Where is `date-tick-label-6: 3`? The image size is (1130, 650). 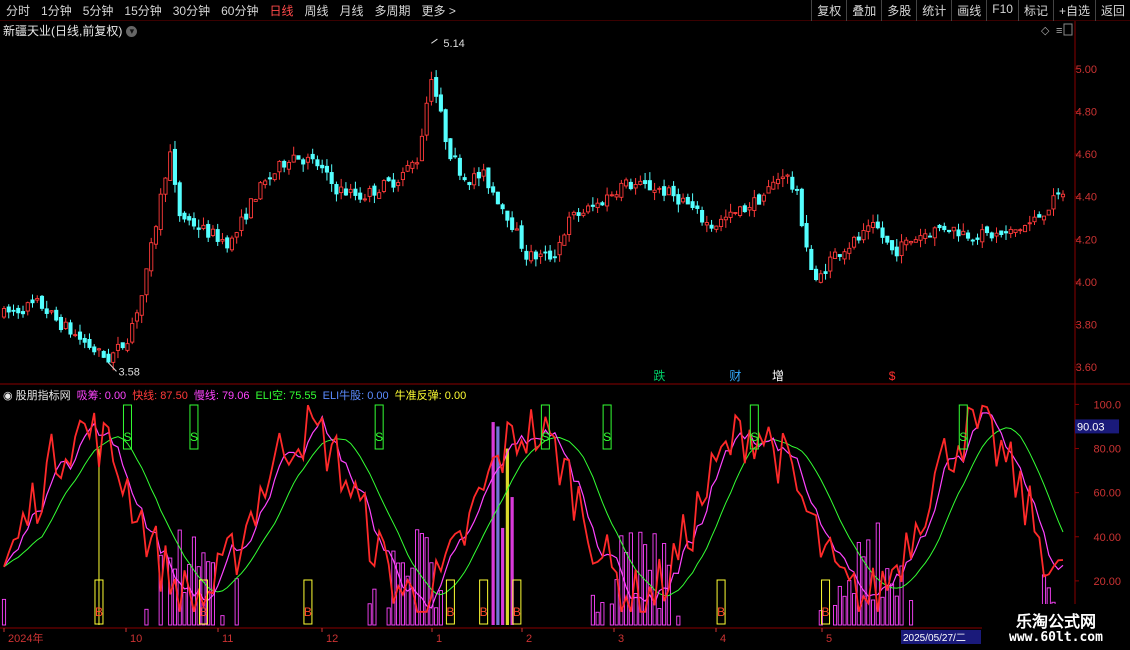
date-tick-label-6: 3 is located at coordinates (621, 639).